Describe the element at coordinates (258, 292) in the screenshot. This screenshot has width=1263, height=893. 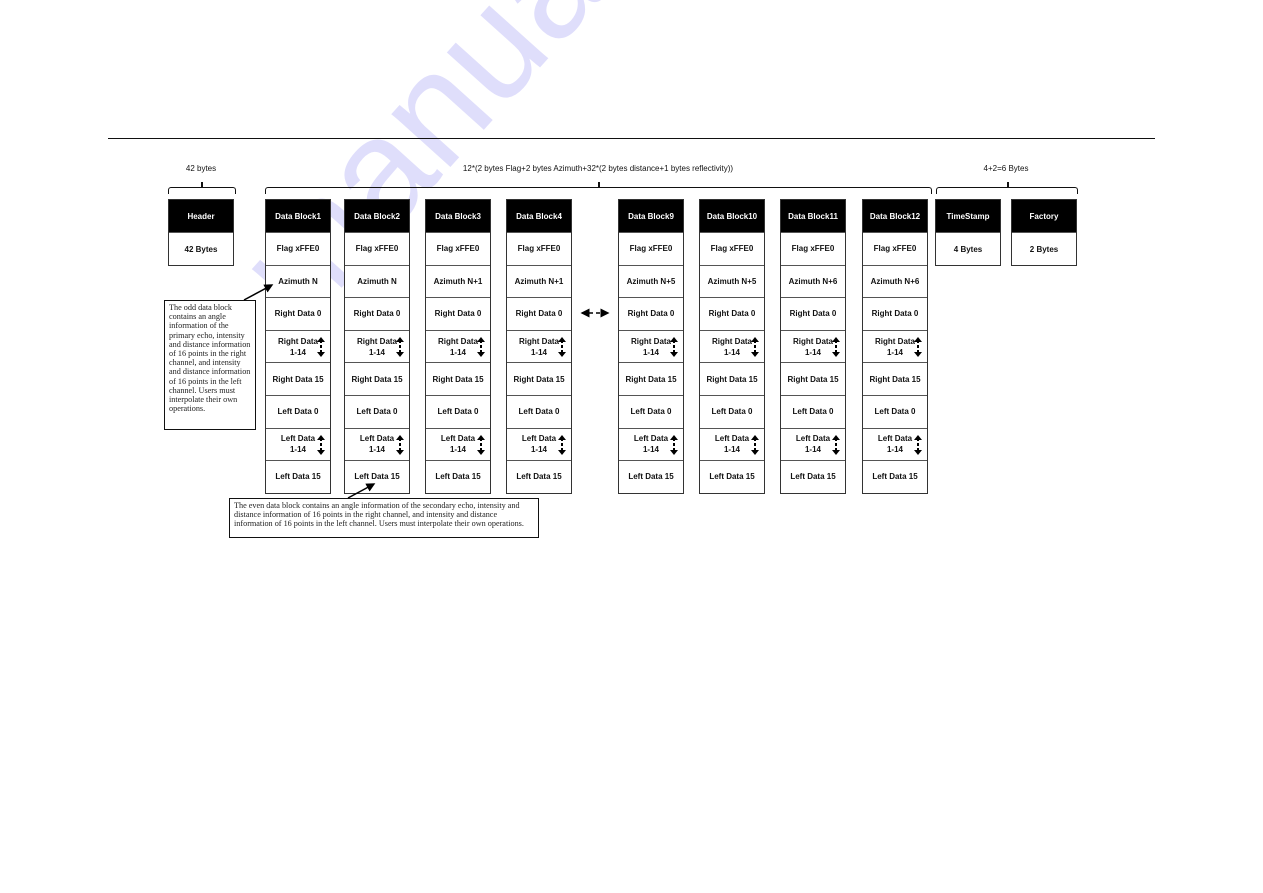
I see `odd-note-pointer-arrow` at that location.